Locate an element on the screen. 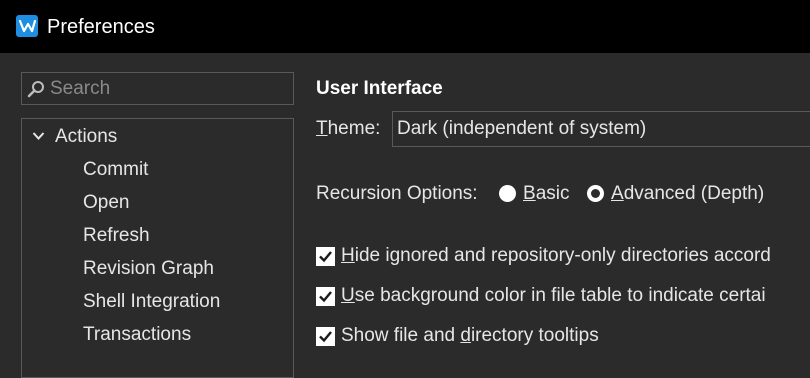 This screenshot has height=378, width=810. search-box is located at coordinates (157, 88).